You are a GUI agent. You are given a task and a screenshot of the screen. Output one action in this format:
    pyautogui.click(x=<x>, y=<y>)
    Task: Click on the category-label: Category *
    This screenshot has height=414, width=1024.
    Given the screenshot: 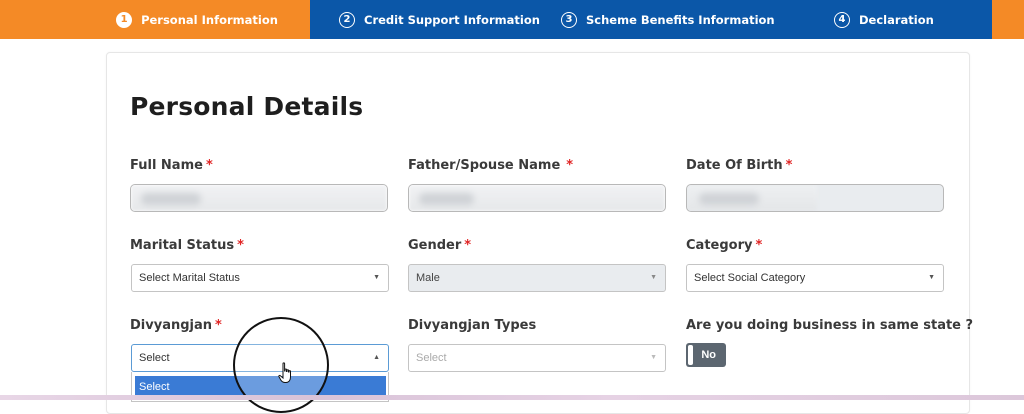 What is the action you would take?
    pyautogui.click(x=724, y=245)
    